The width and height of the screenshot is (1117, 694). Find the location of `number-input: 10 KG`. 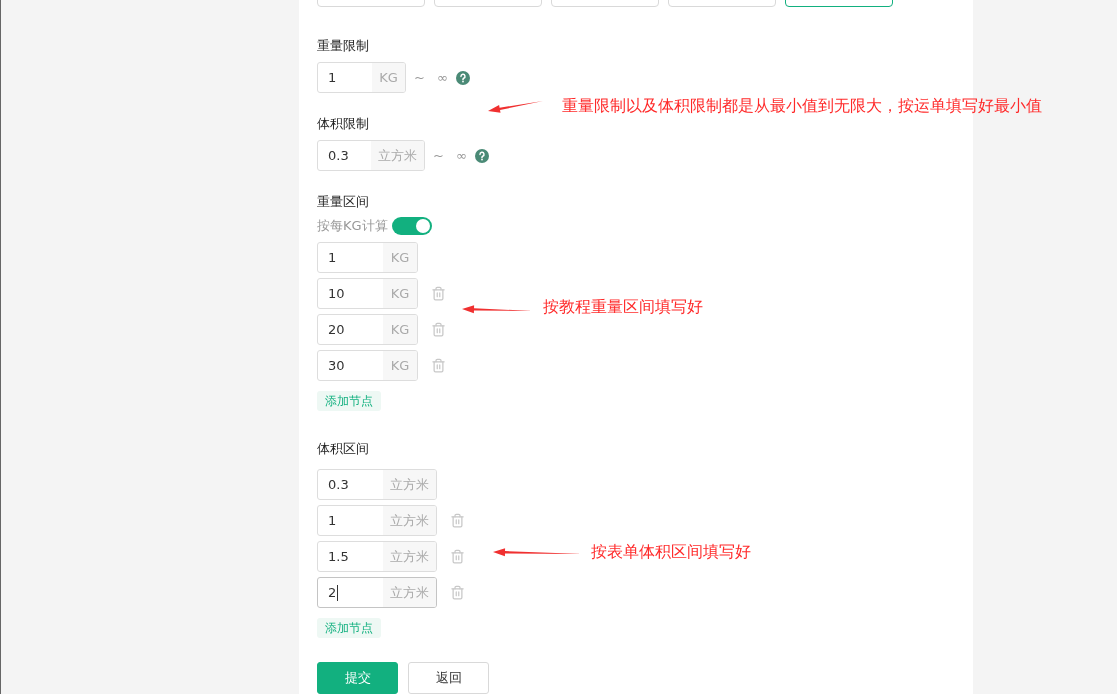

number-input: 10 KG is located at coordinates (367, 293).